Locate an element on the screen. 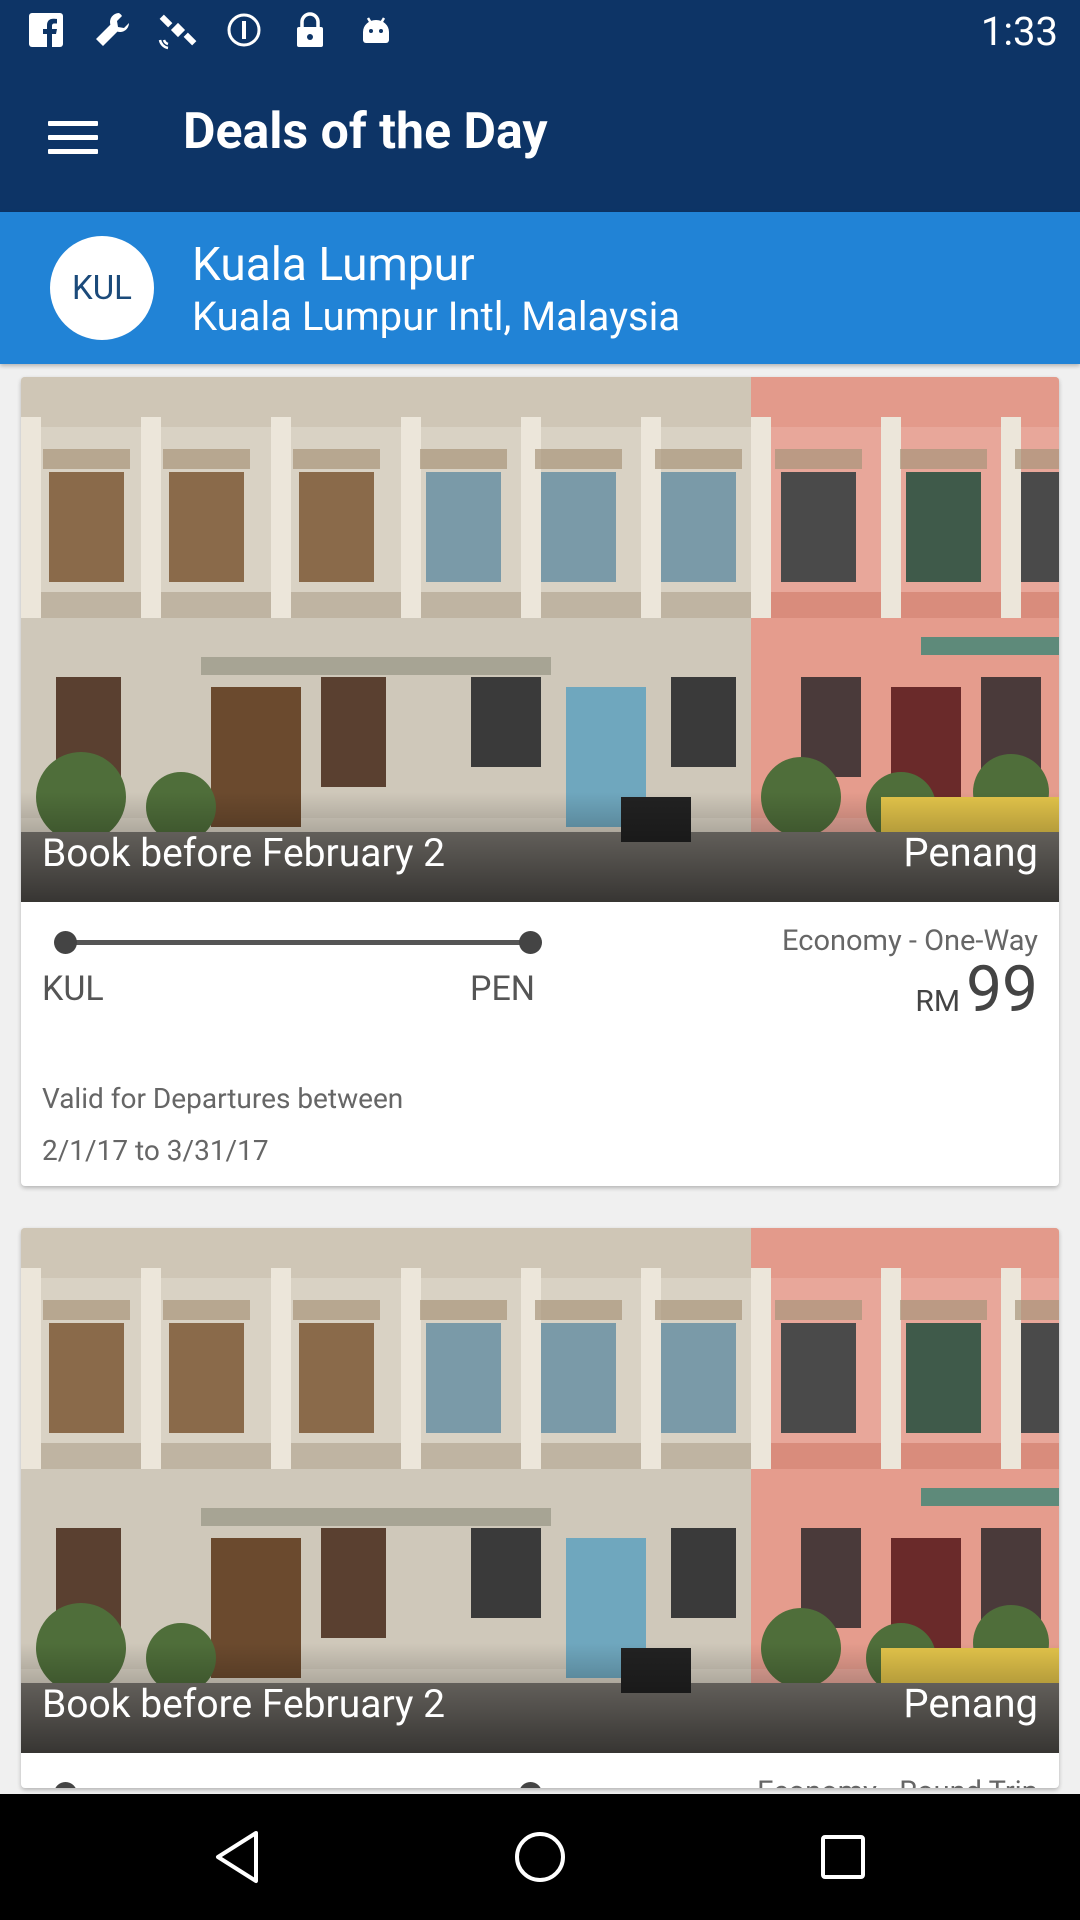  price-currency: RM is located at coordinates (938, 1001).